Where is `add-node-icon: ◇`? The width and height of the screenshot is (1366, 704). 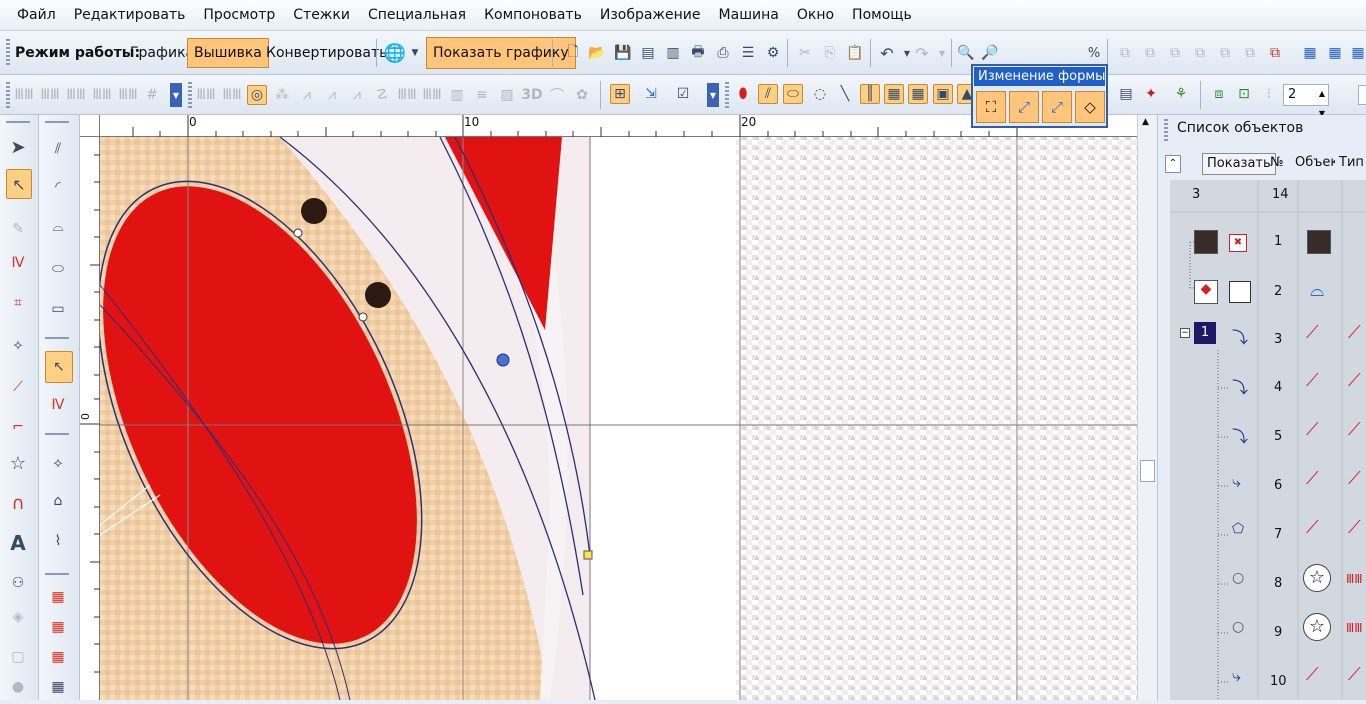 add-node-icon: ◇ is located at coordinates (1090, 107).